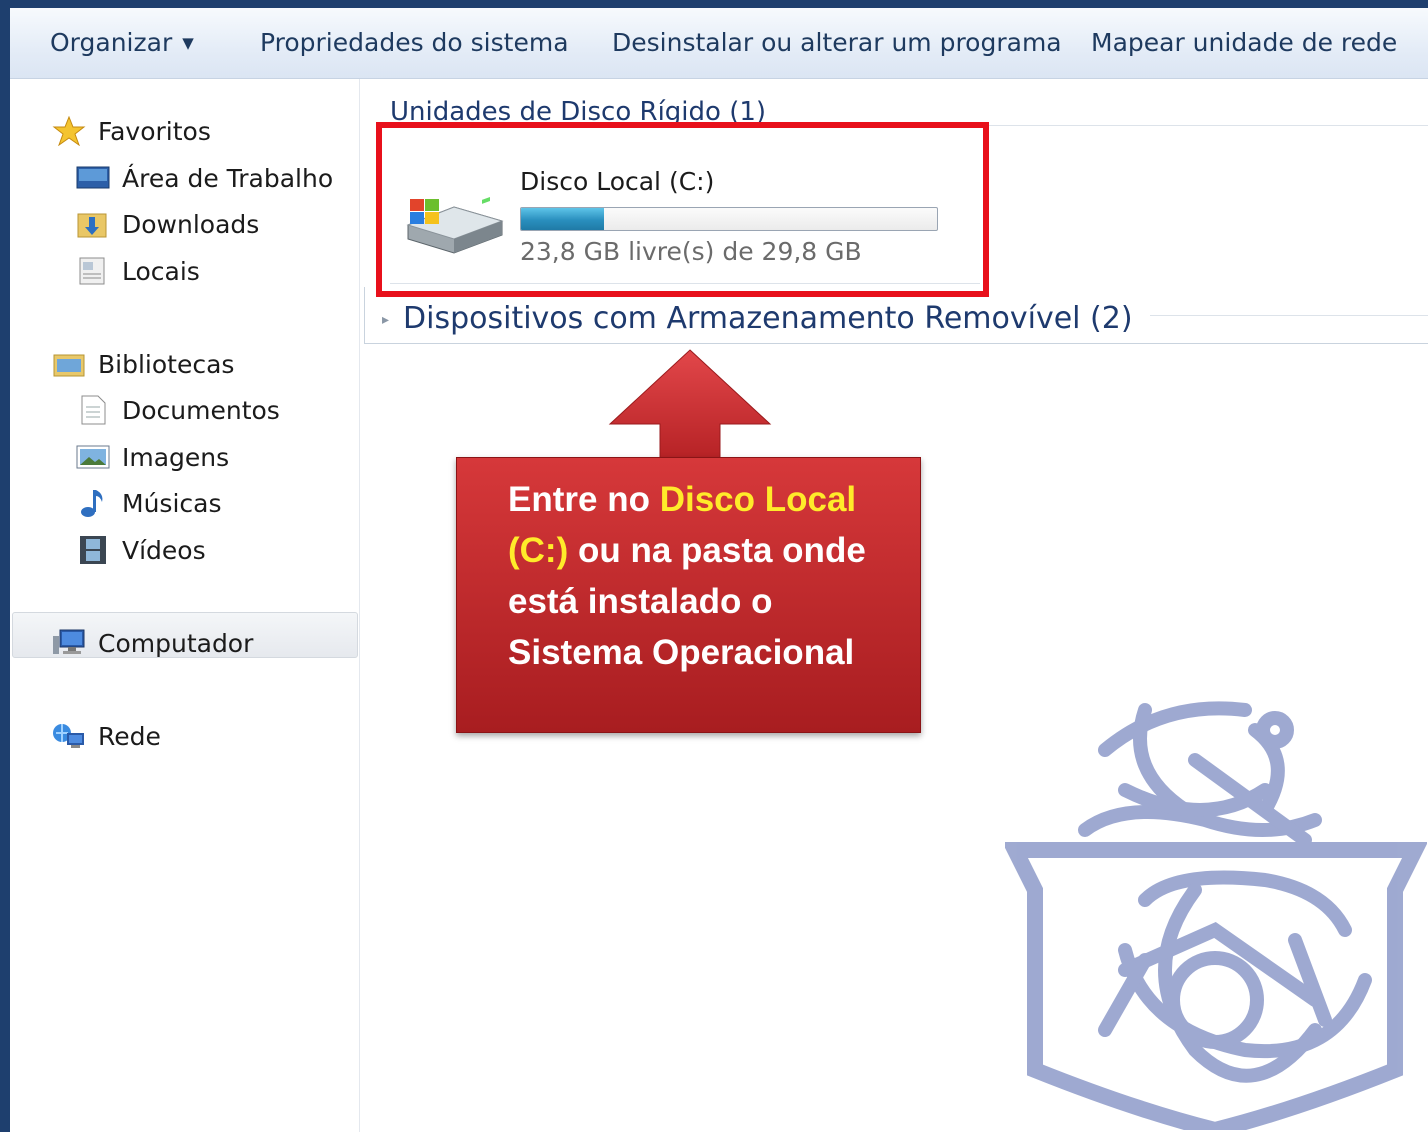 The image size is (1428, 1132). I want to click on nav-label-network: Rede, so click(129, 736).